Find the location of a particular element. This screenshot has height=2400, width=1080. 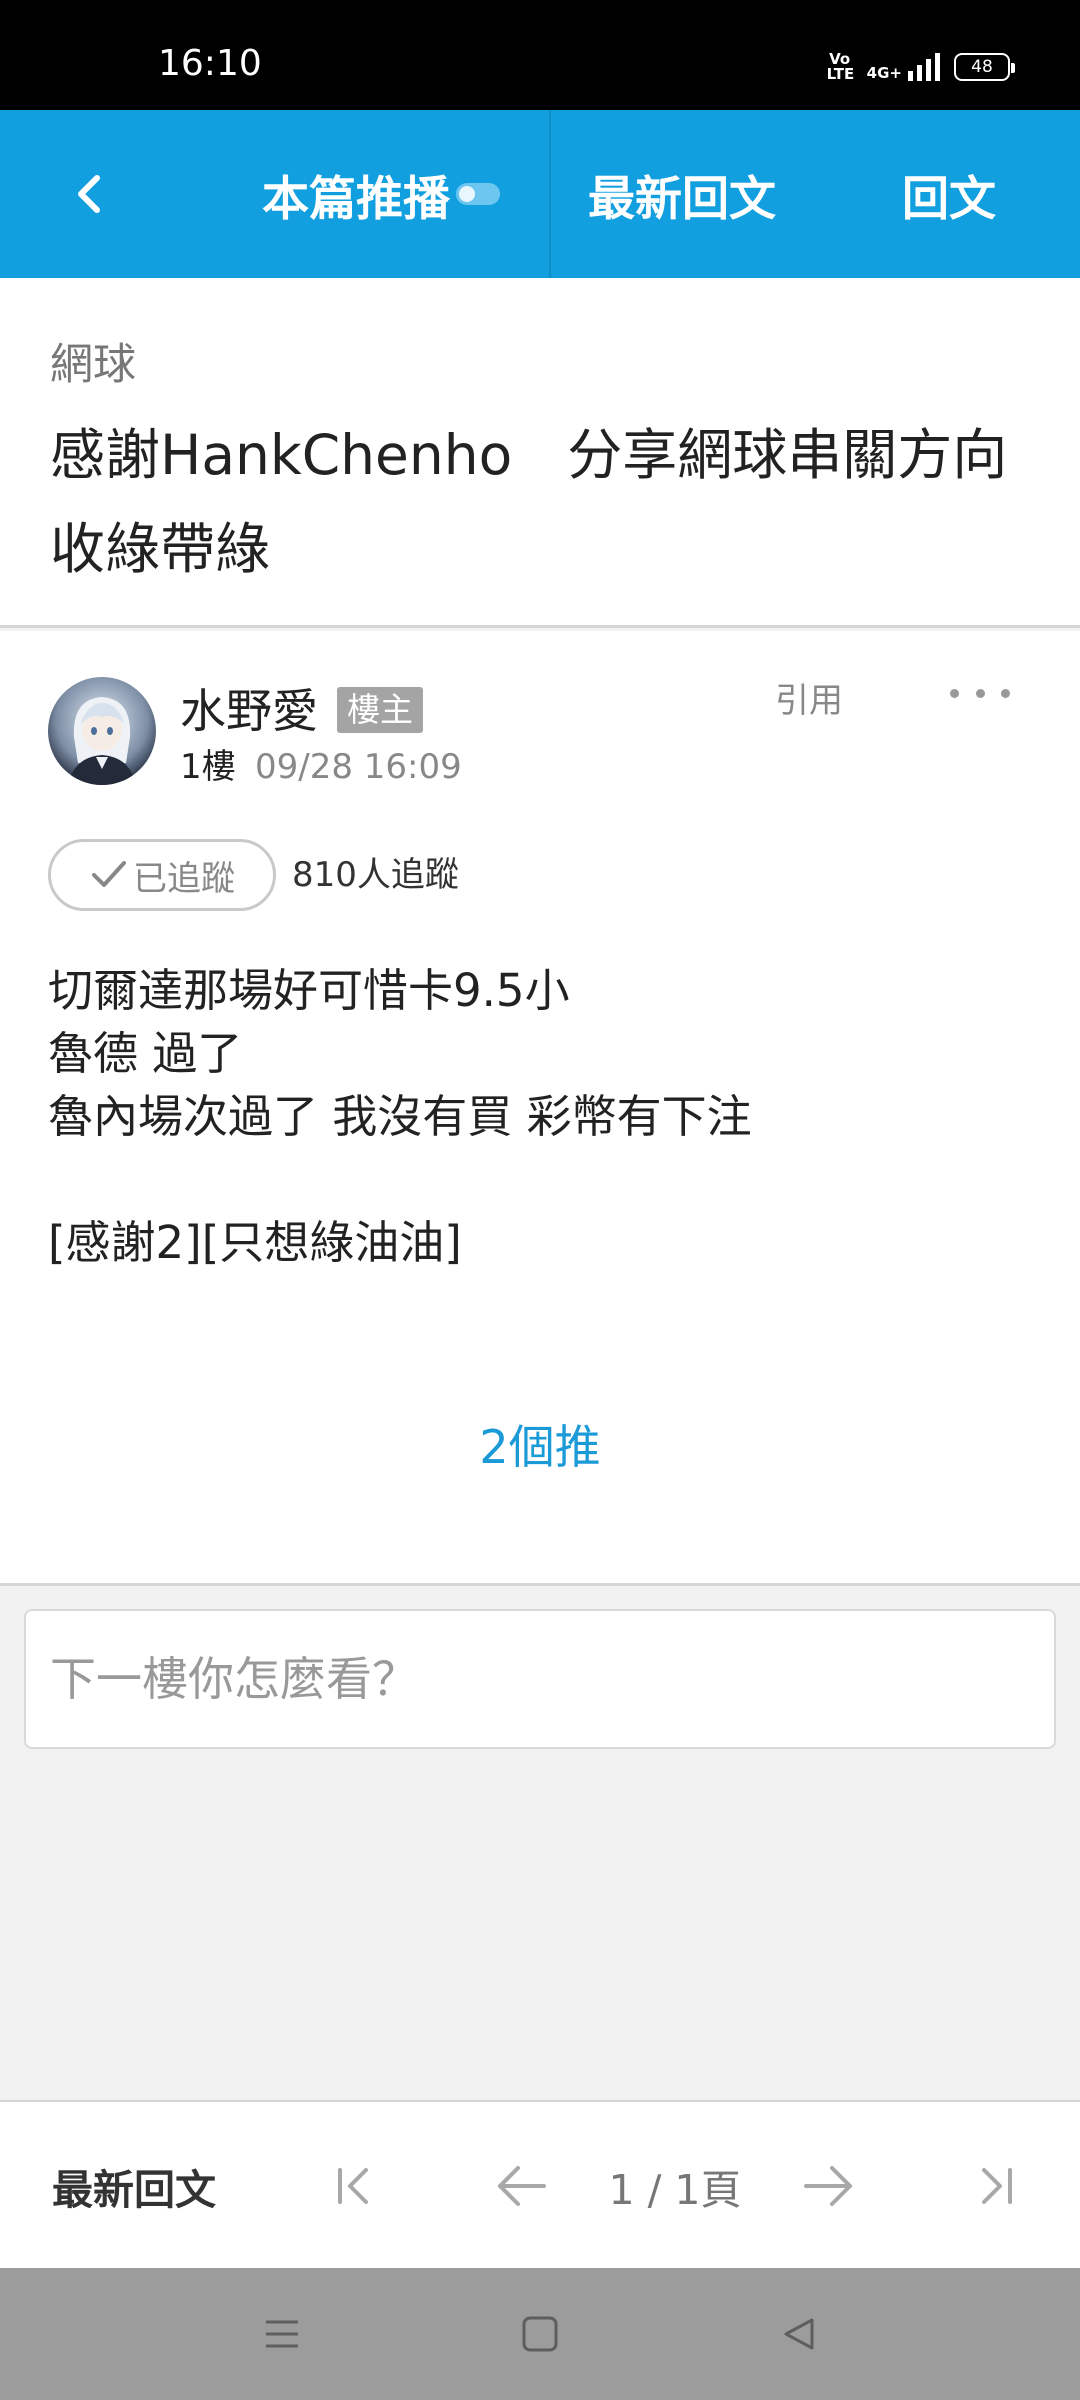

next-page-button is located at coordinates (828, 2186).